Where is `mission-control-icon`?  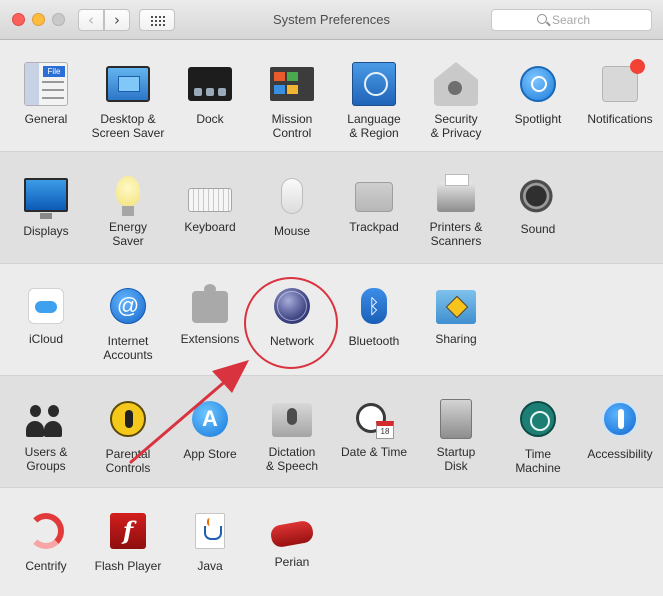
mission-control-icon is located at coordinates (292, 84).